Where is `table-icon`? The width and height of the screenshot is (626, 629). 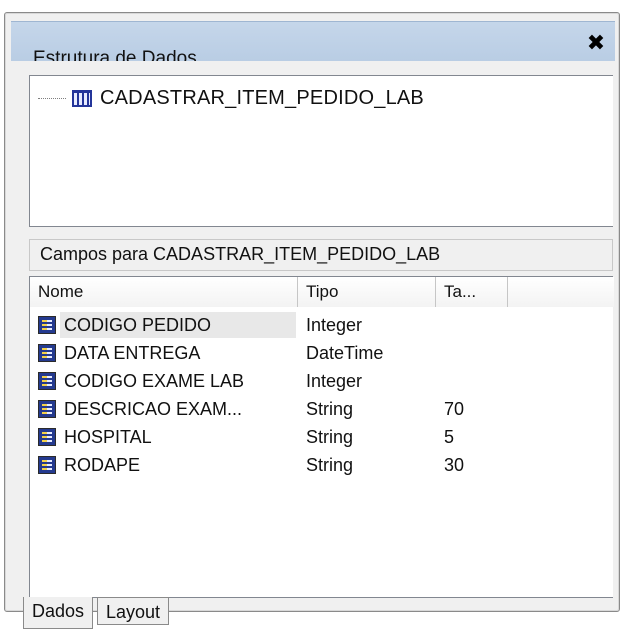
table-icon is located at coordinates (82, 98).